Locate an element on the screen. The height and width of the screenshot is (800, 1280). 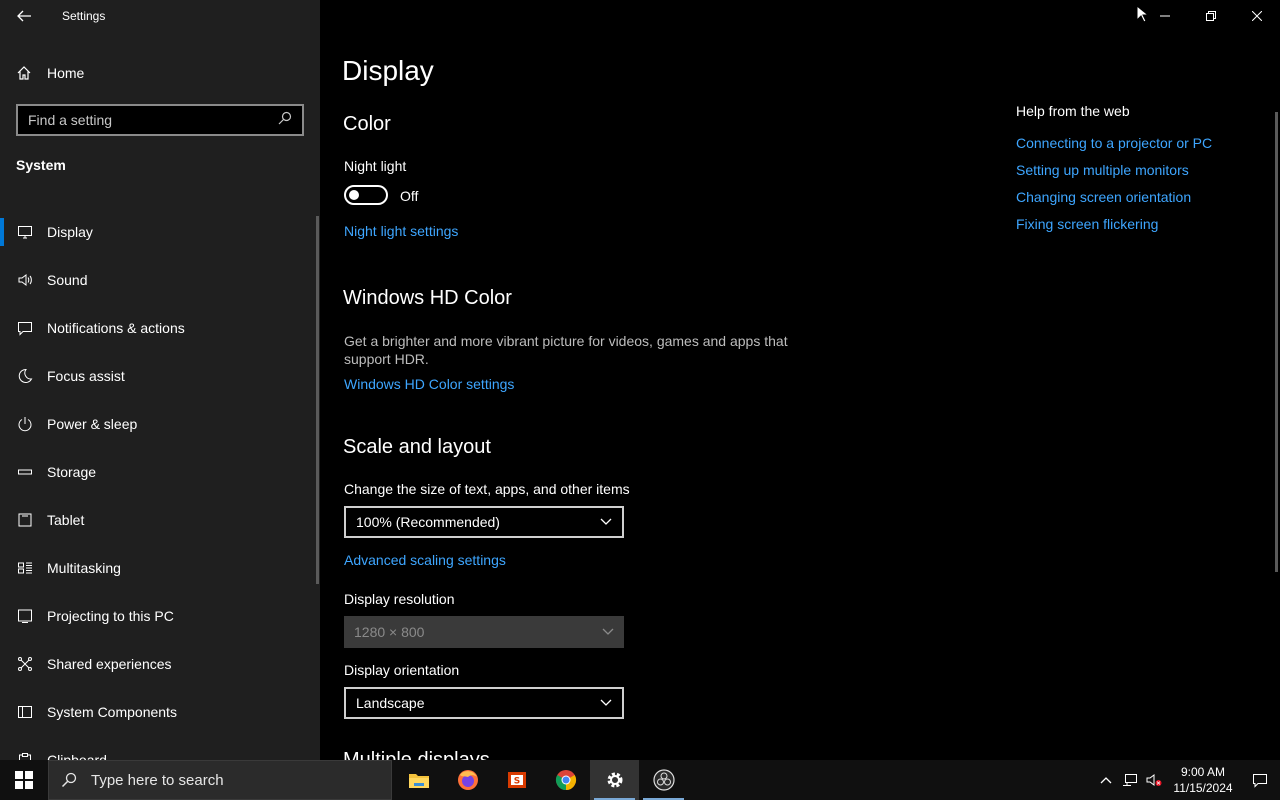
restore-button is located at coordinates (1211, 16).